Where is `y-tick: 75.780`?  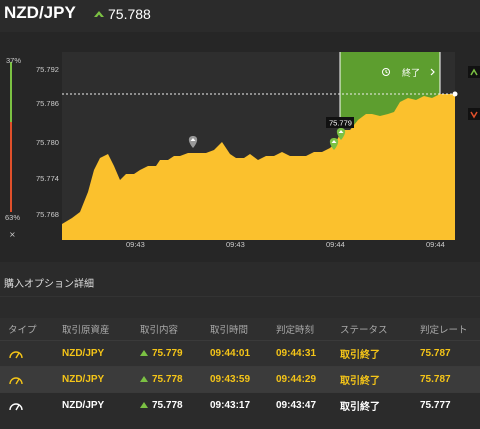
y-tick: 75.780 is located at coordinates (47, 142).